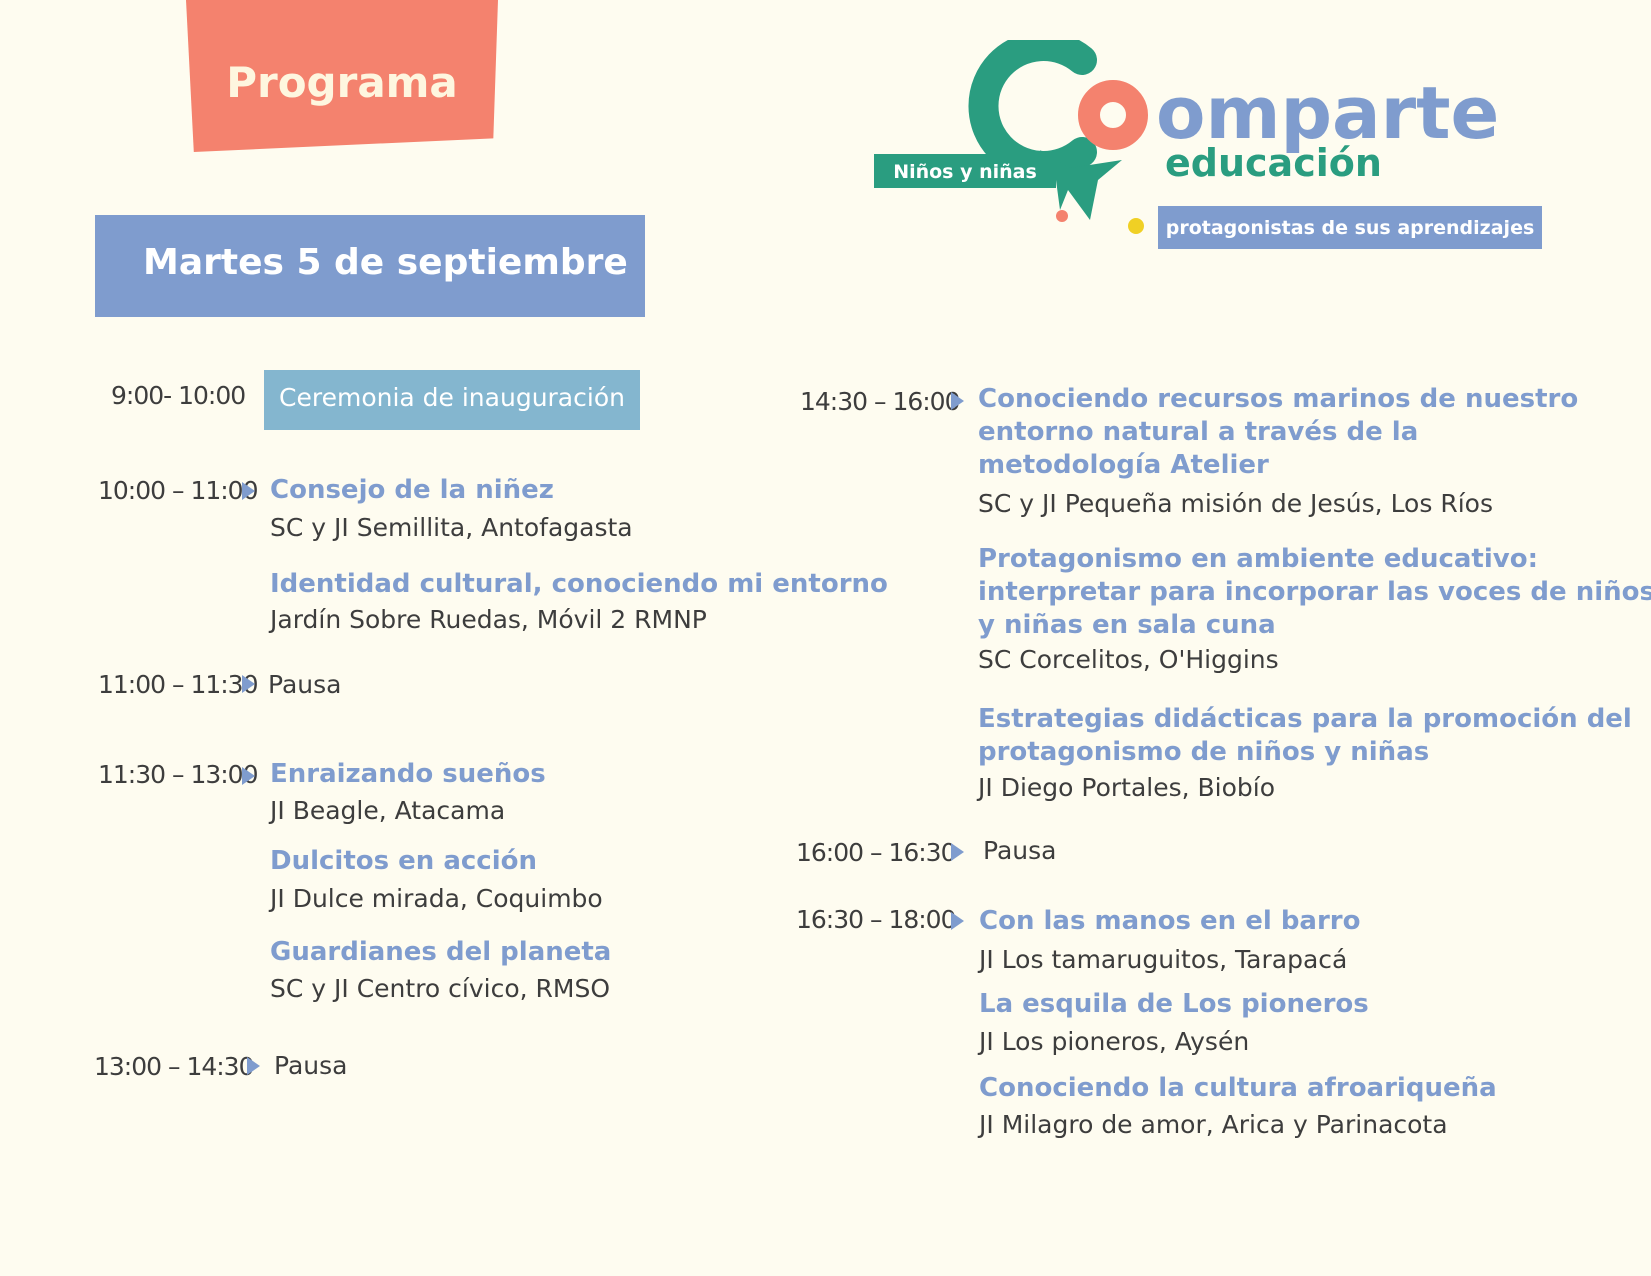 The width and height of the screenshot is (1651, 1276). What do you see at coordinates (452, 397) in the screenshot?
I see `ceremony-title: Ceremonia de inauguración` at bounding box center [452, 397].